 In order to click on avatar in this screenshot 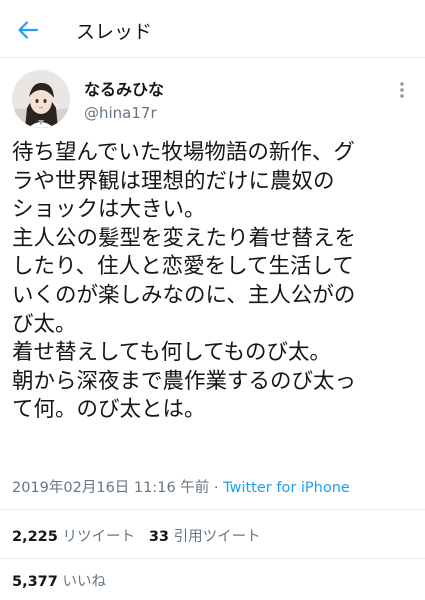, I will do `click(41, 99)`.